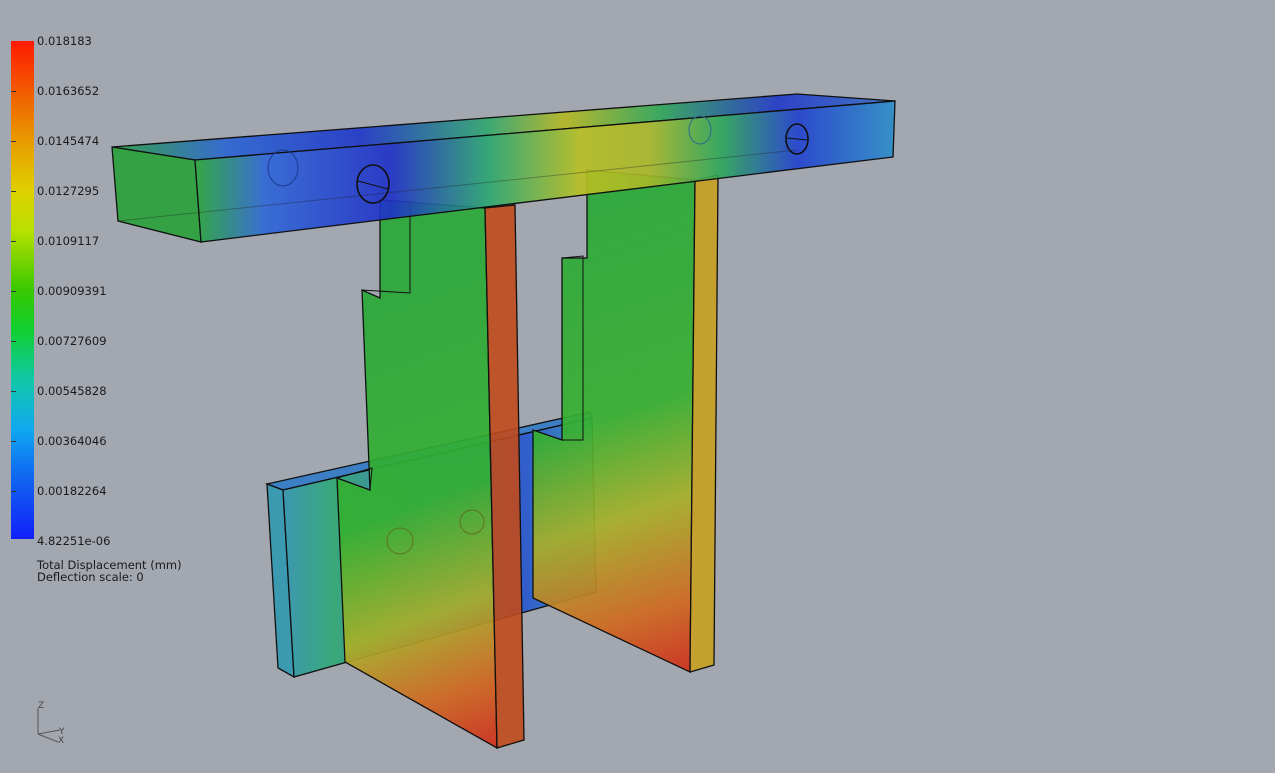 This screenshot has height=773, width=1275. I want to click on z-axis-label: Z, so click(41, 706).